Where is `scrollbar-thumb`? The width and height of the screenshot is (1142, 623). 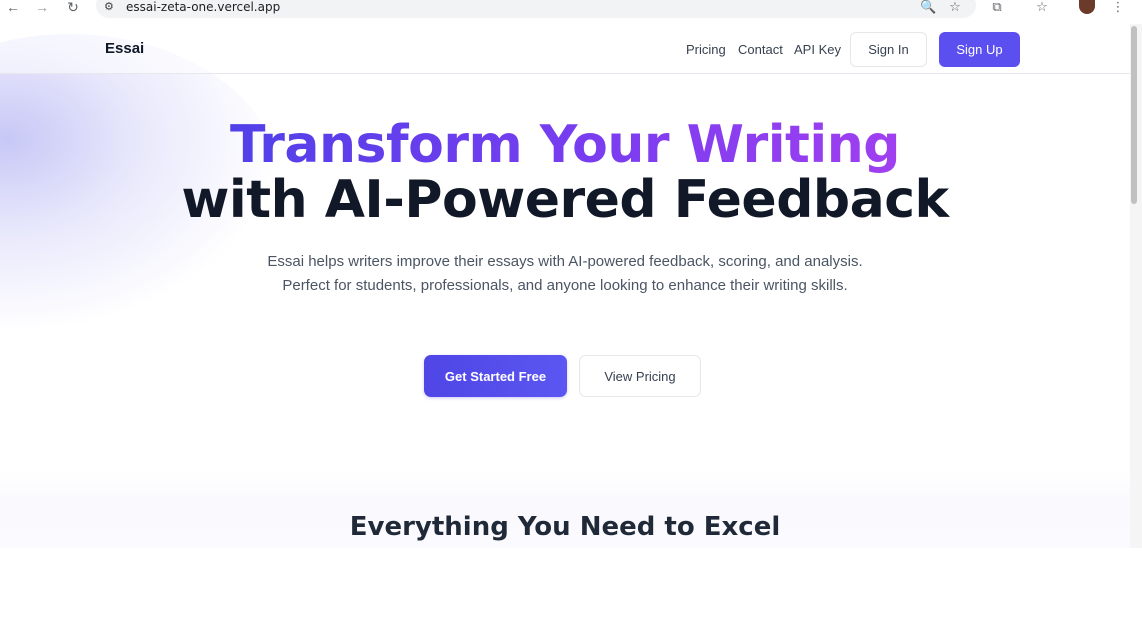 scrollbar-thumb is located at coordinates (1134, 115).